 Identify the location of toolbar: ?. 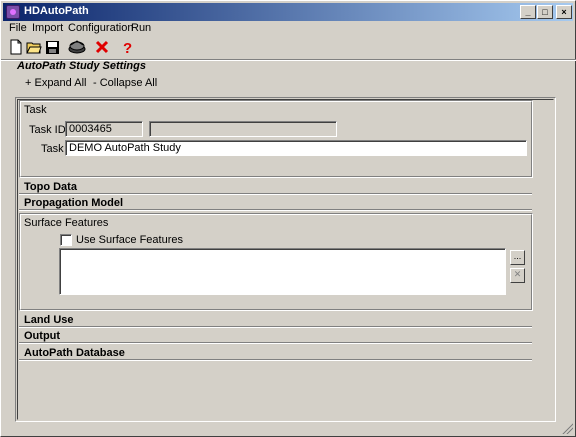
(288, 49).